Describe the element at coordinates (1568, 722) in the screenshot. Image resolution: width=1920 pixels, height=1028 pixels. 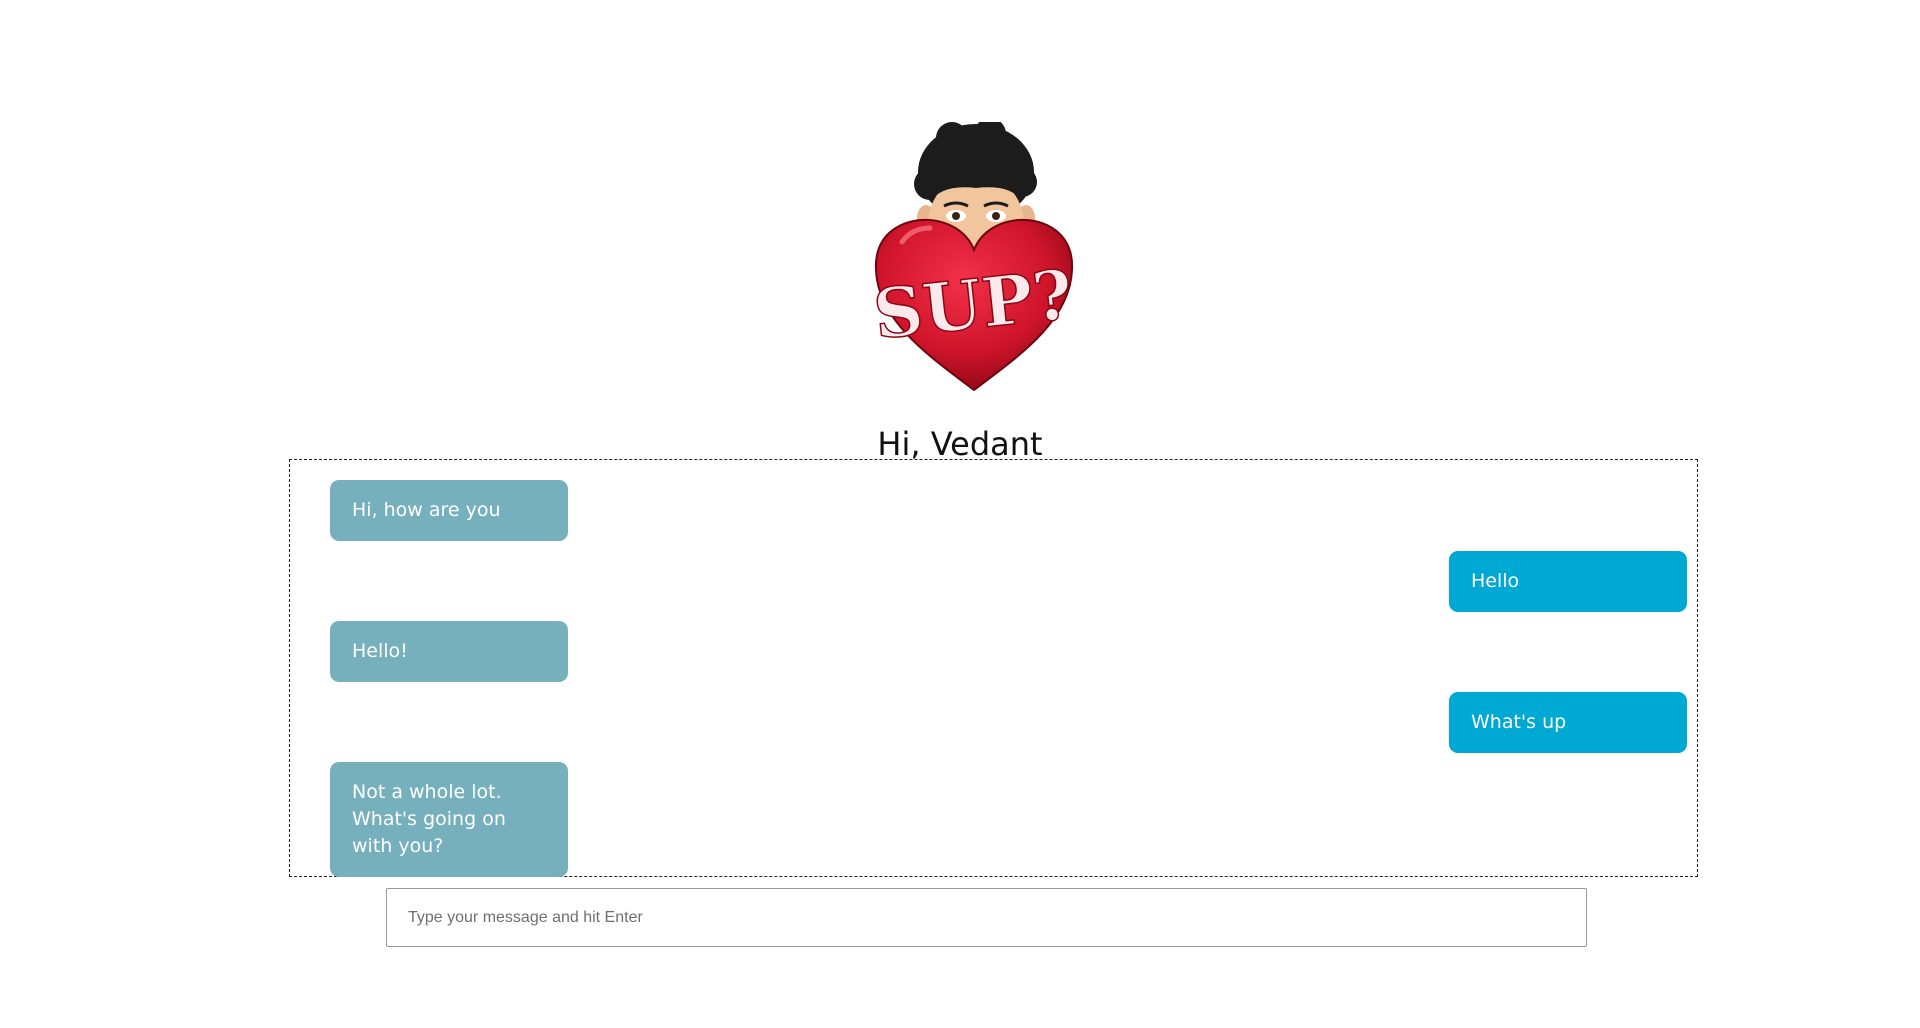
I see `user-message: What's up` at that location.